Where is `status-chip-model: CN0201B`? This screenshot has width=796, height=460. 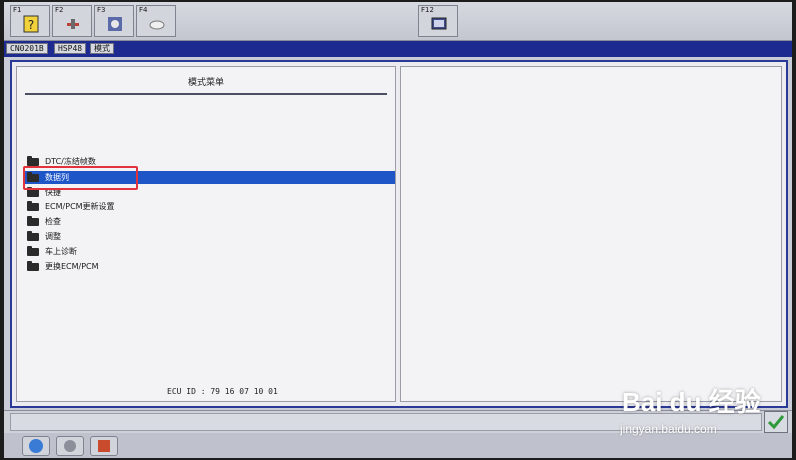 status-chip-model: CN0201B is located at coordinates (27, 48).